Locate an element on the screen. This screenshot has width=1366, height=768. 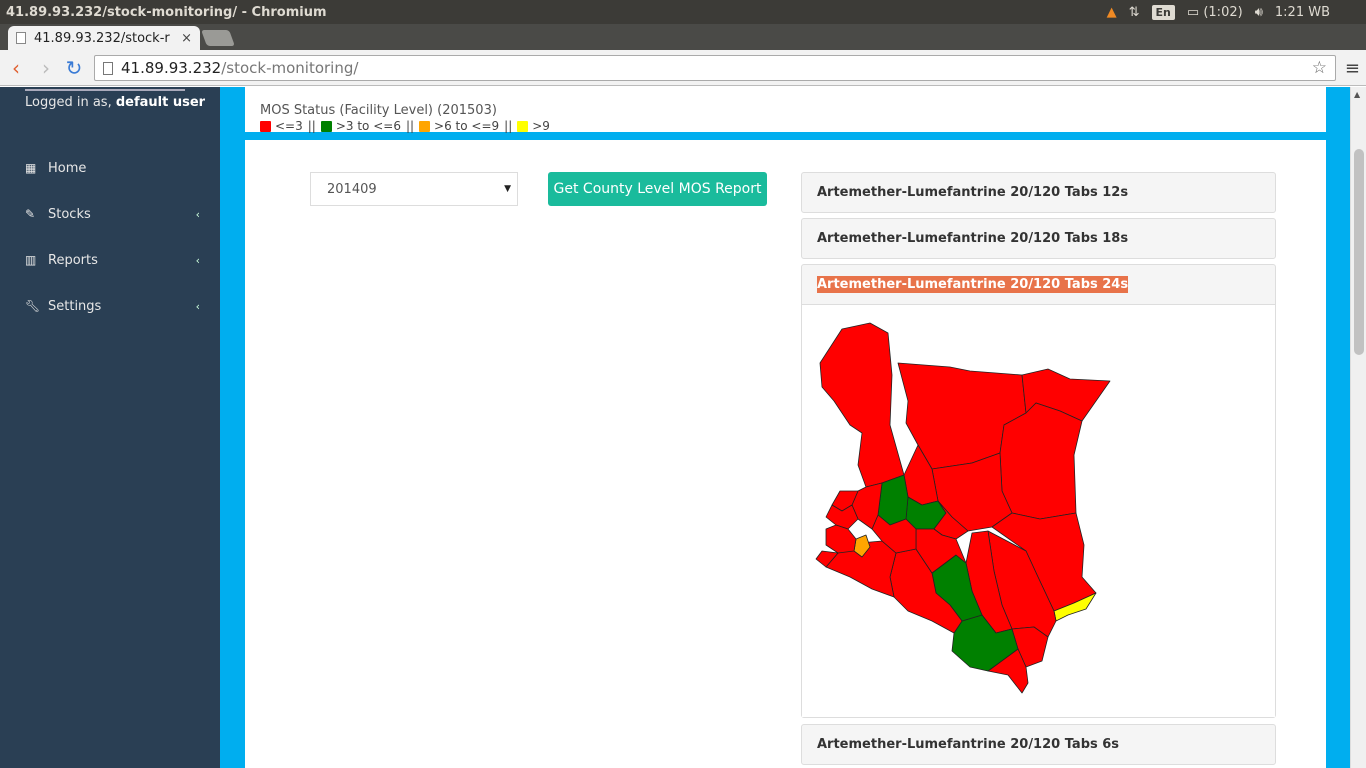
scroll-thumb is located at coordinates (1359, 252).